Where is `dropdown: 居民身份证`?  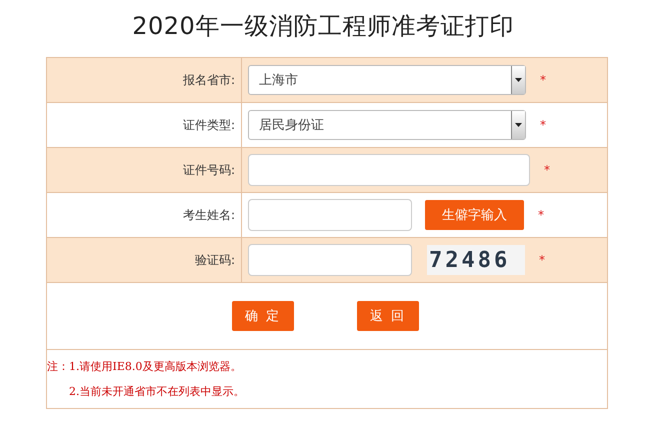
dropdown: 居民身份证 is located at coordinates (387, 125).